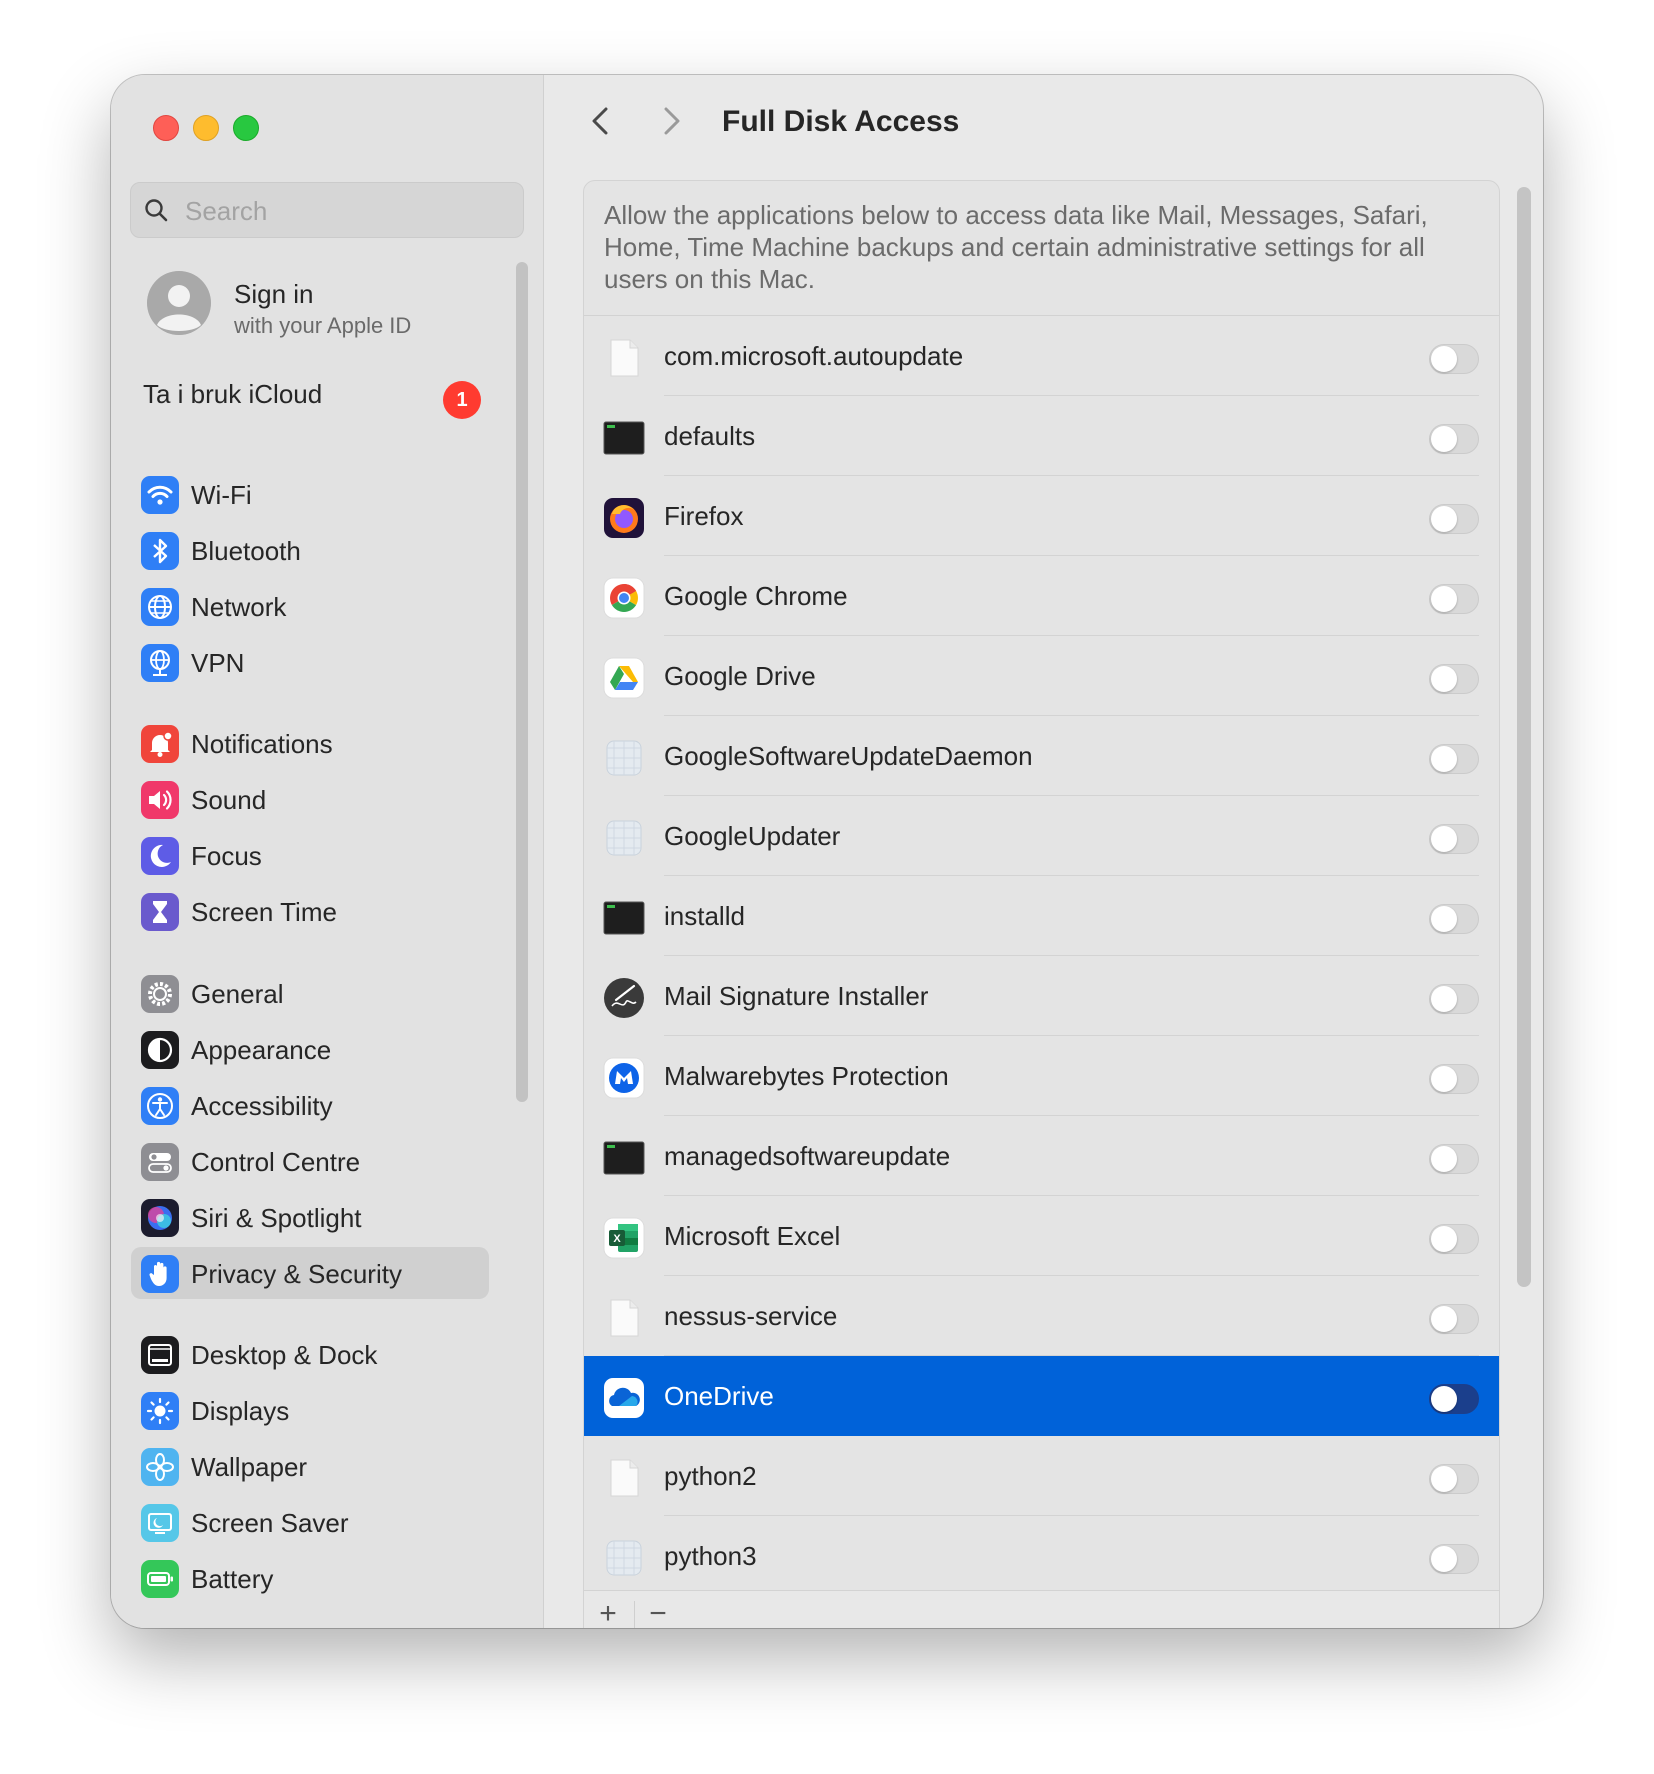 The height and width of the screenshot is (1774, 1654). What do you see at coordinates (796, 996) in the screenshot?
I see `app-name: Mail Signature Installer` at bounding box center [796, 996].